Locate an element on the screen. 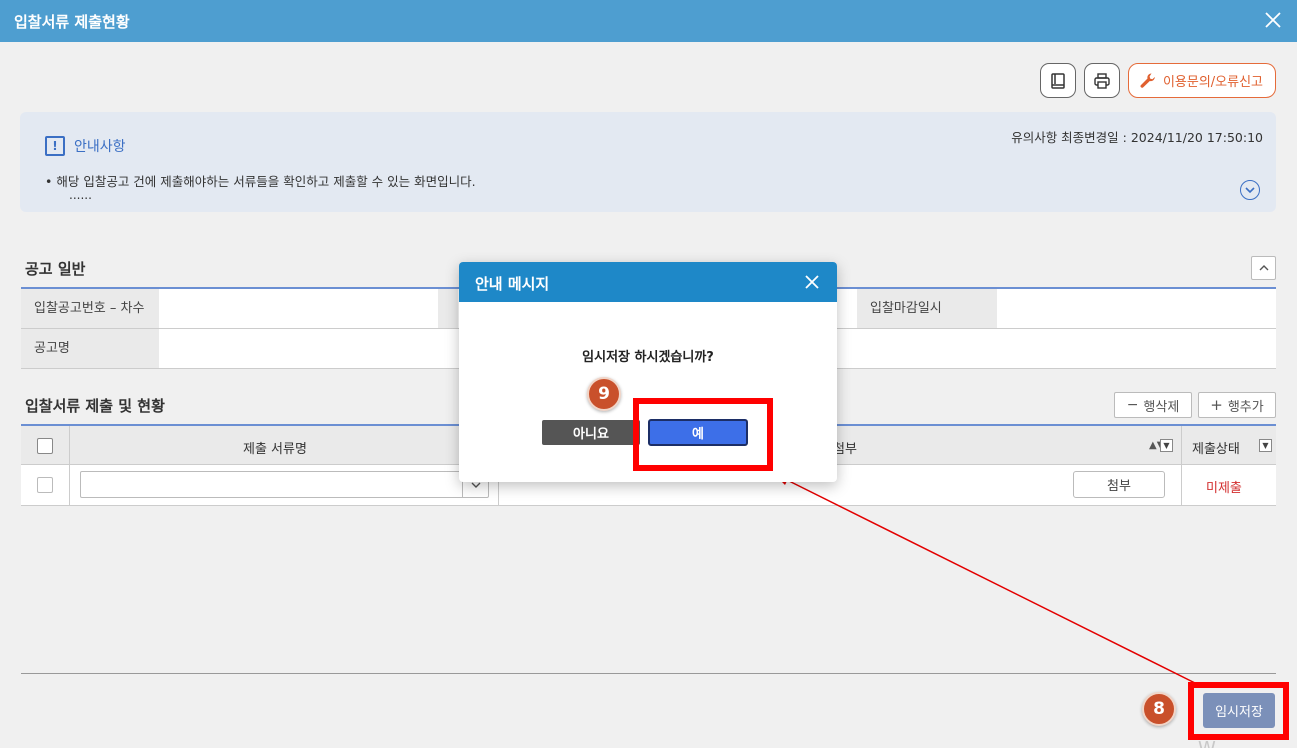 The height and width of the screenshot is (748, 1297). dialog-message: 임시저장 하시겠습니까? is located at coordinates (648, 357).